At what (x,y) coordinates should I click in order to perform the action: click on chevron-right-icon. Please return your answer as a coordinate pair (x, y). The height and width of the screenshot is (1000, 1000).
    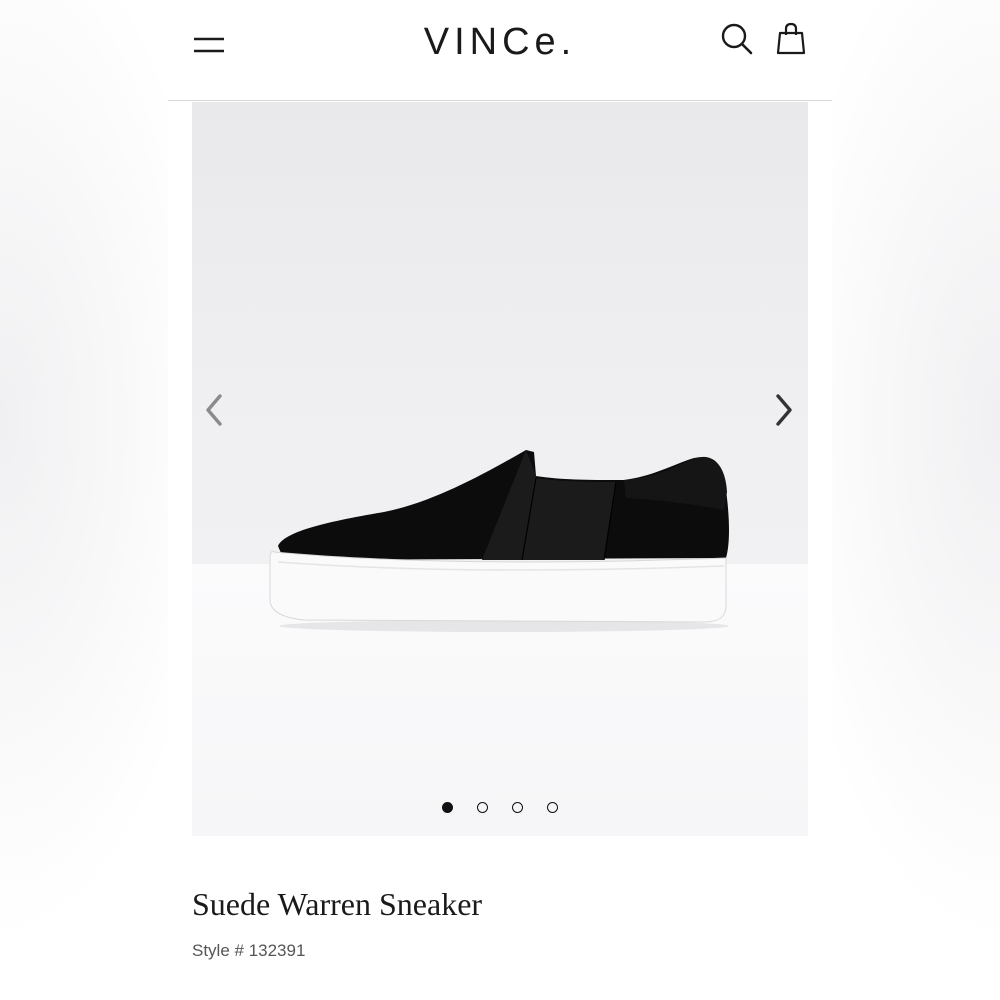
    Looking at the image, I should click on (783, 410).